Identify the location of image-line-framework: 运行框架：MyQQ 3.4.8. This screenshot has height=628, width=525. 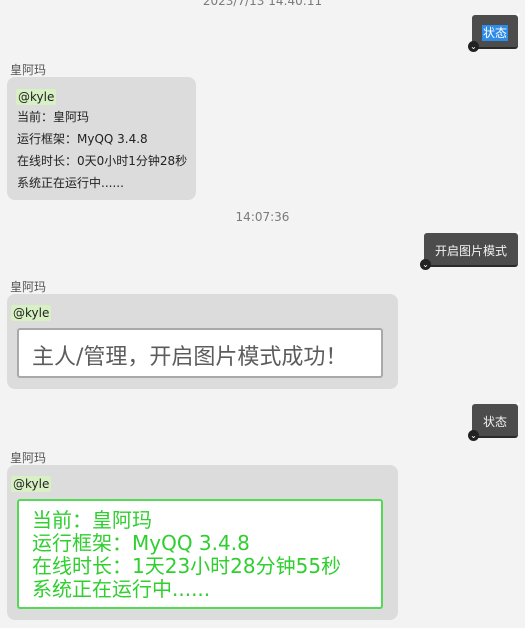
(141, 543).